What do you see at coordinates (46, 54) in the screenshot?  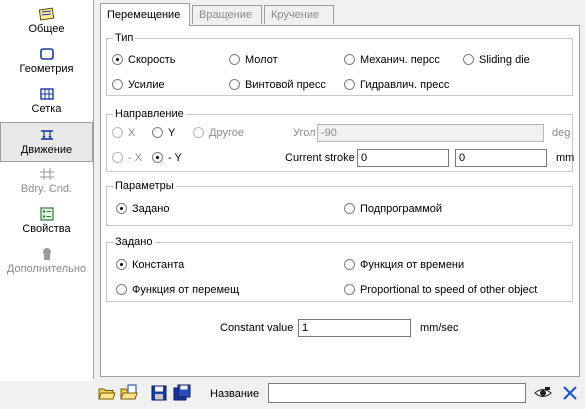 I see `geometry-icon` at bounding box center [46, 54].